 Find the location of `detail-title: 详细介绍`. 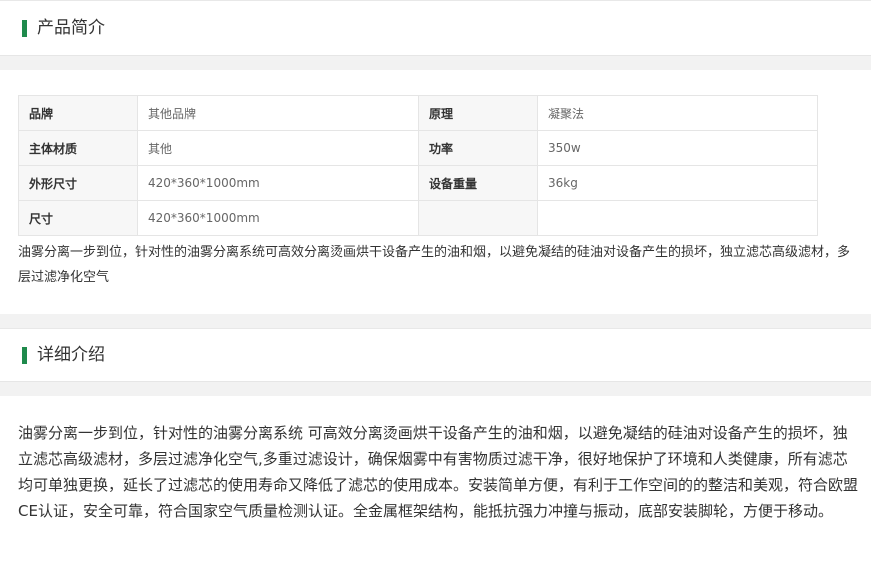

detail-title: 详细介绍 is located at coordinates (71, 355).